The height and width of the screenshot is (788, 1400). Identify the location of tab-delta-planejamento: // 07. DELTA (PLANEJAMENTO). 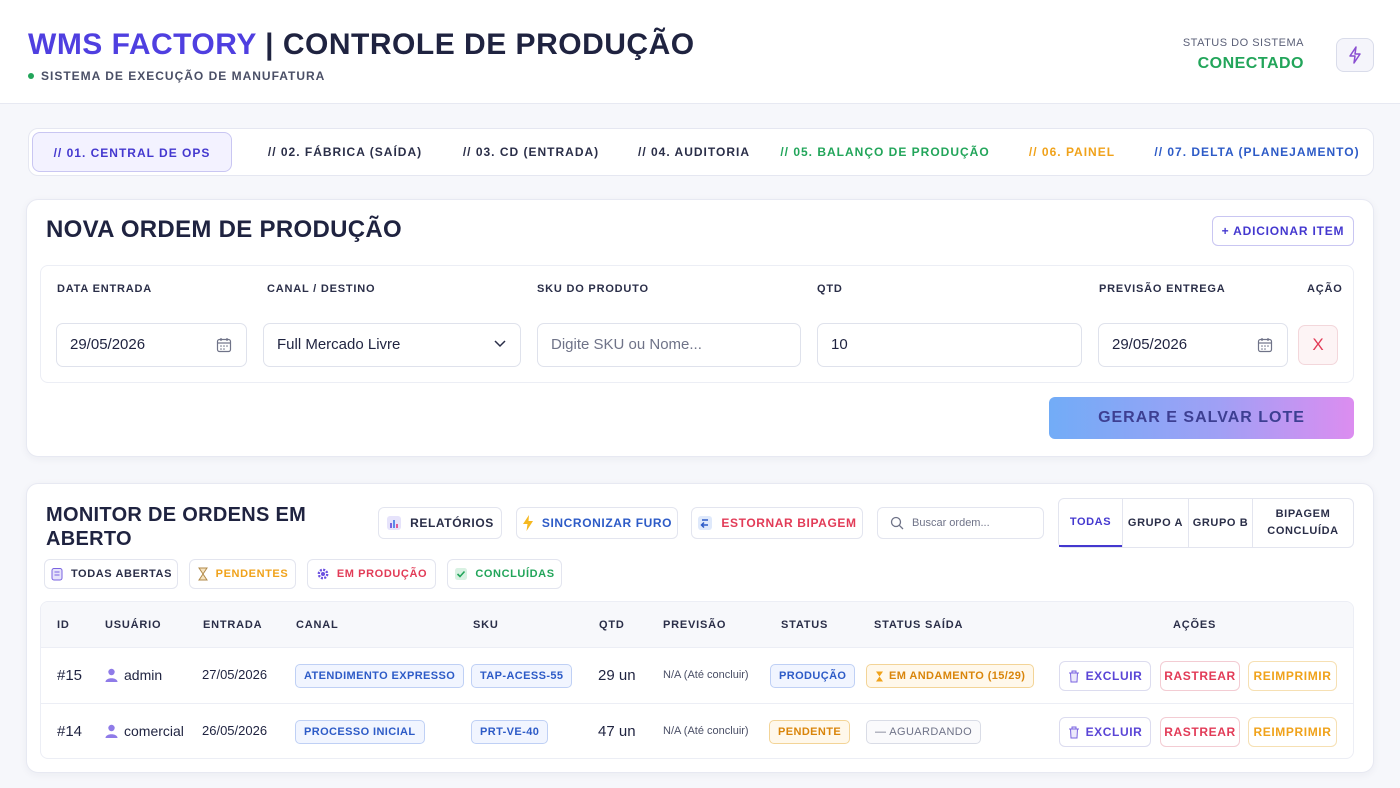
(1257, 152).